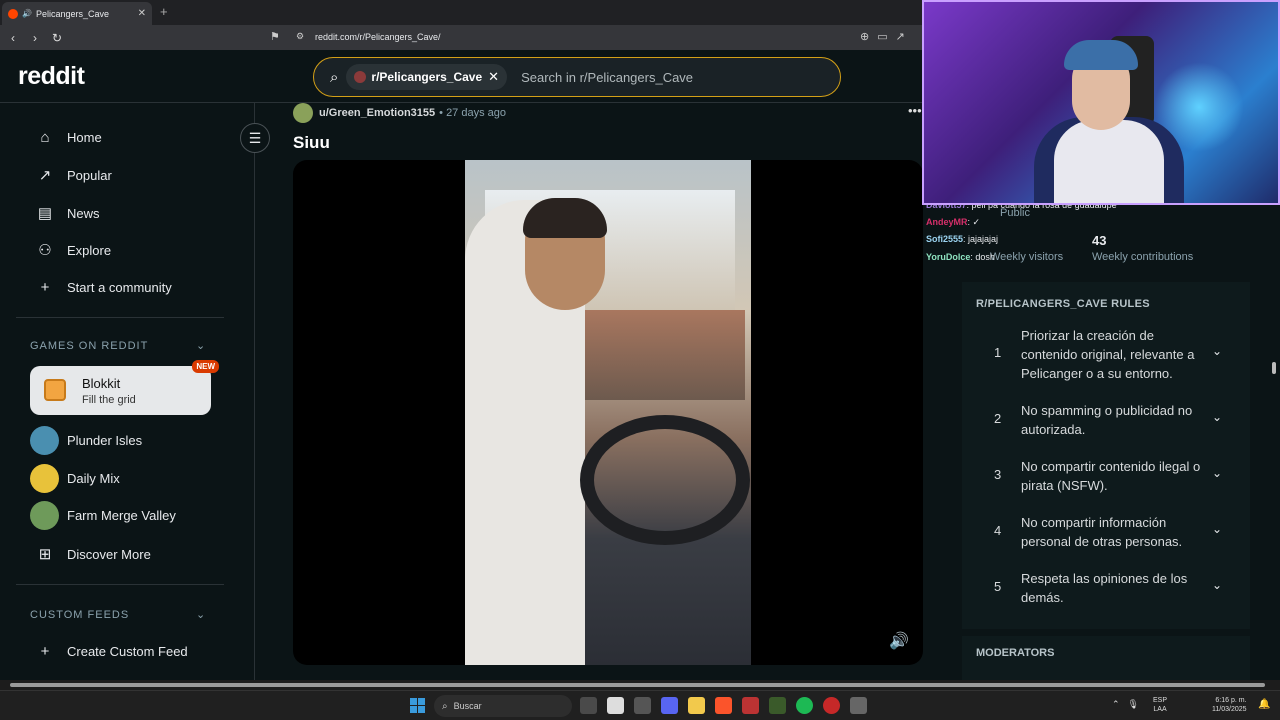  I want to click on share-icon: ↗, so click(900, 36).